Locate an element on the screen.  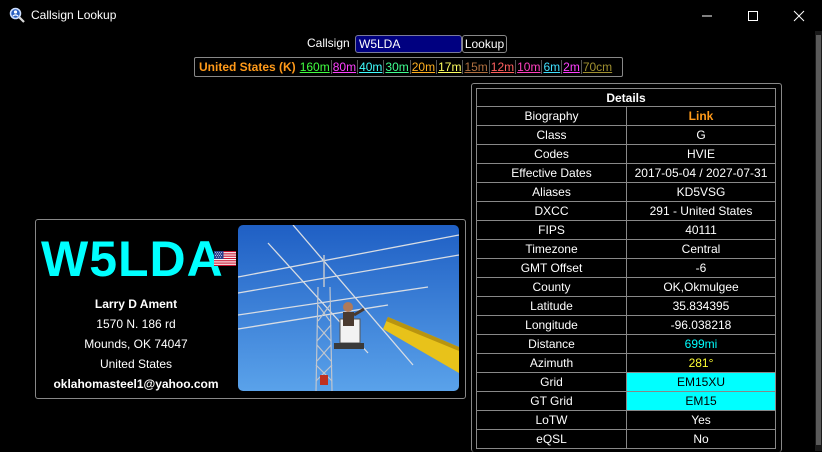
vertical-scrollbar is located at coordinates (818, 241).